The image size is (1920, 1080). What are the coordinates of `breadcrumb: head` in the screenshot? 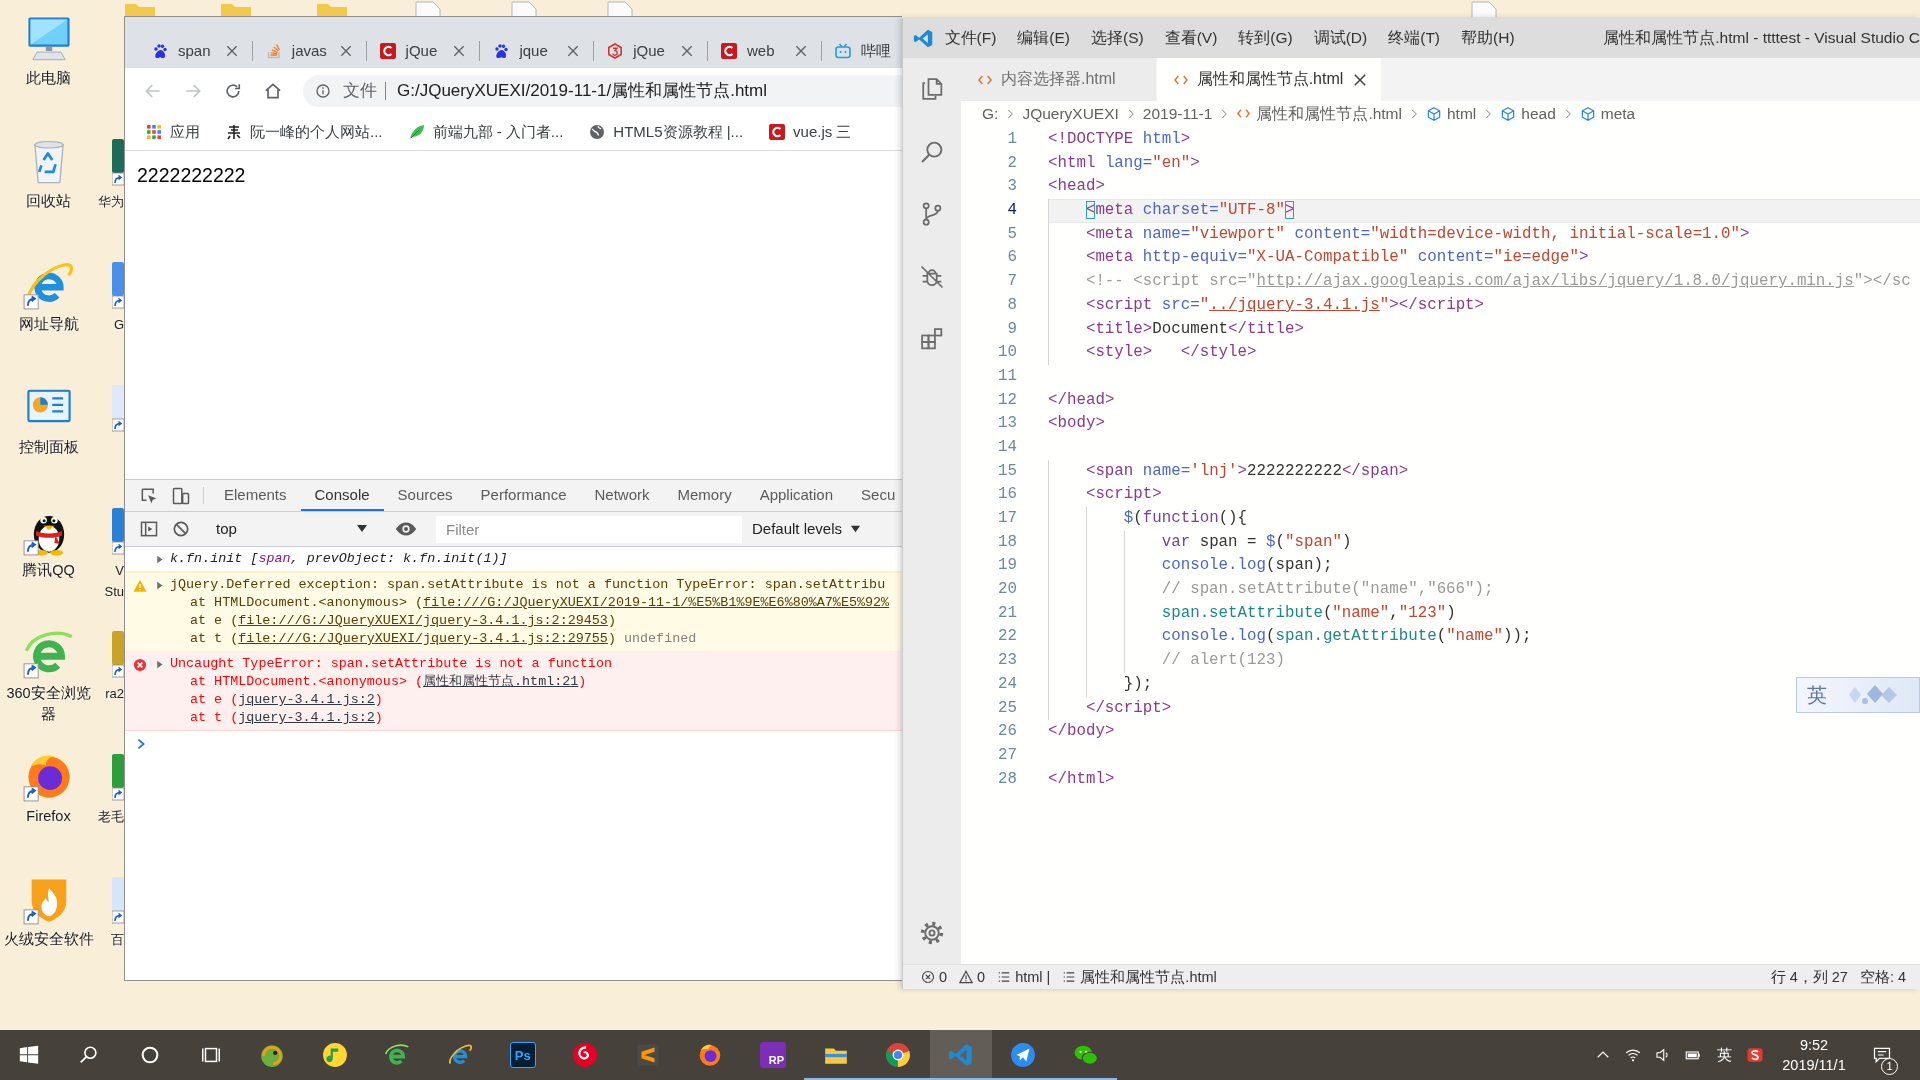 It's located at (1528, 114).